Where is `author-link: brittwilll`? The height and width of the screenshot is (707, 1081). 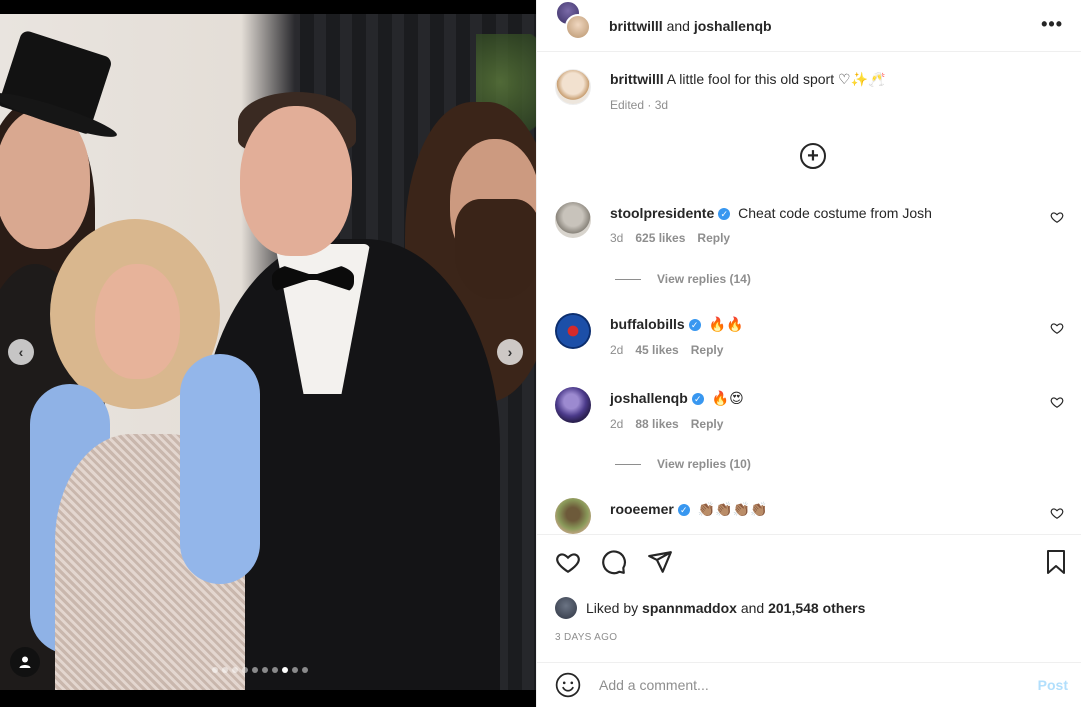
author-link: brittwilll is located at coordinates (636, 26).